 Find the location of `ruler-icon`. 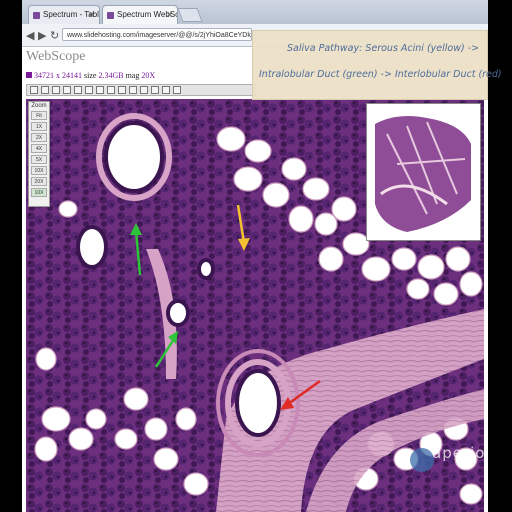

ruler-icon is located at coordinates (100, 90).